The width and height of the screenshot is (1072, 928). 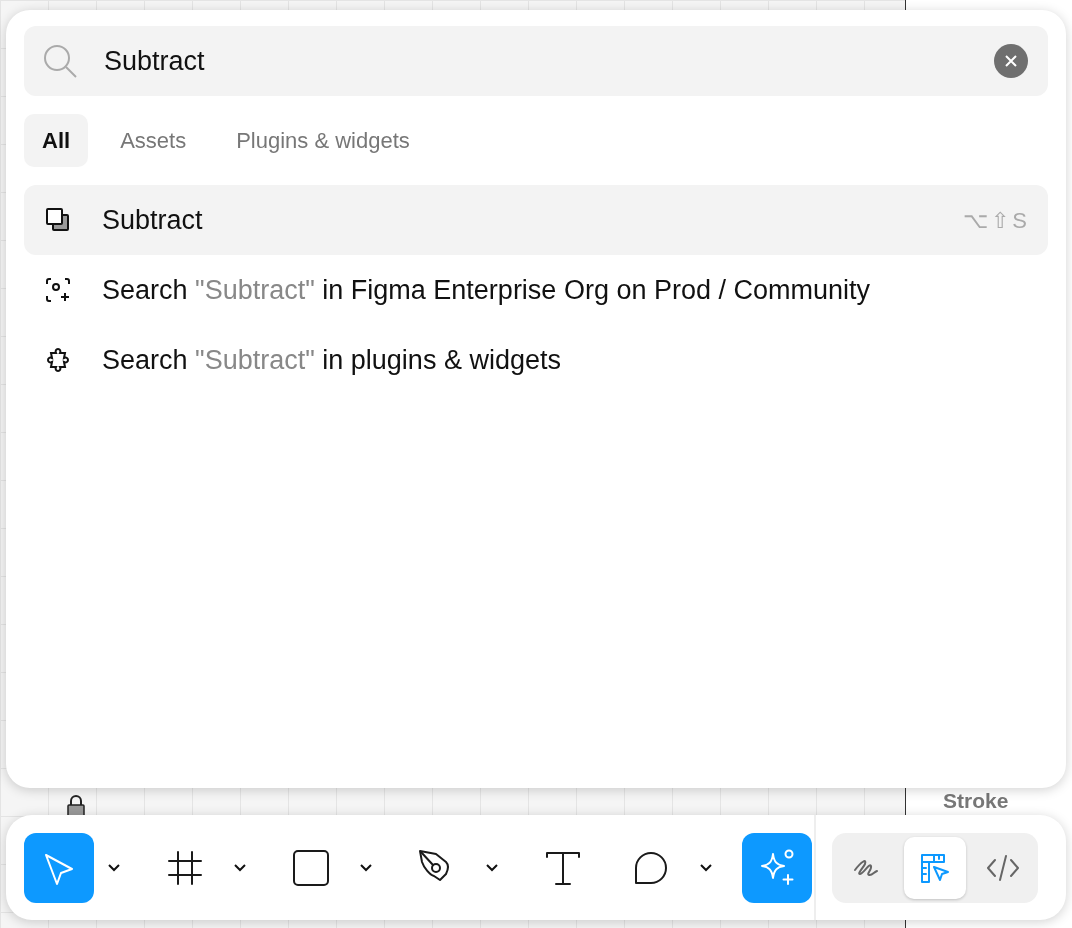 I want to click on result-row: Search "Subtract" in Figma Enterprise Org on Prod / Community, so click(x=536, y=290).